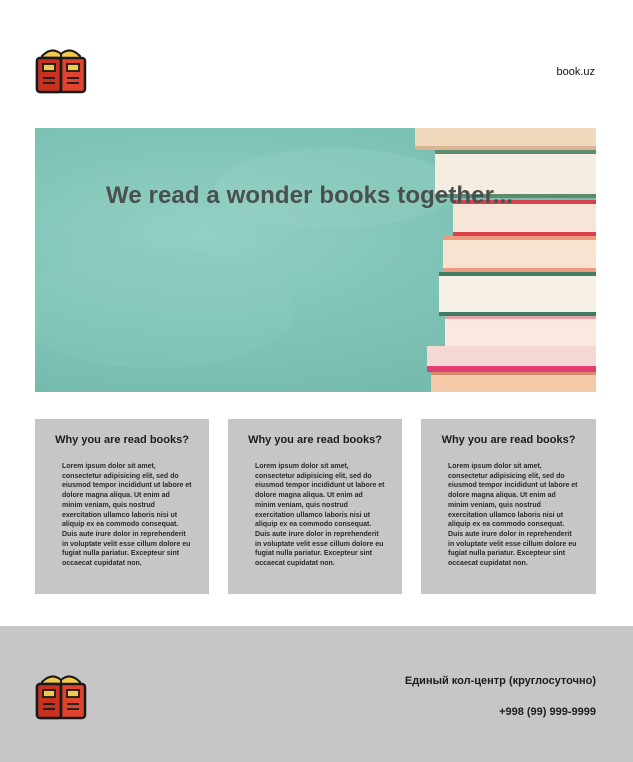  What do you see at coordinates (500, 681) in the screenshot?
I see `callcenter-label: Единый кол-центр (круглосуточно)` at bounding box center [500, 681].